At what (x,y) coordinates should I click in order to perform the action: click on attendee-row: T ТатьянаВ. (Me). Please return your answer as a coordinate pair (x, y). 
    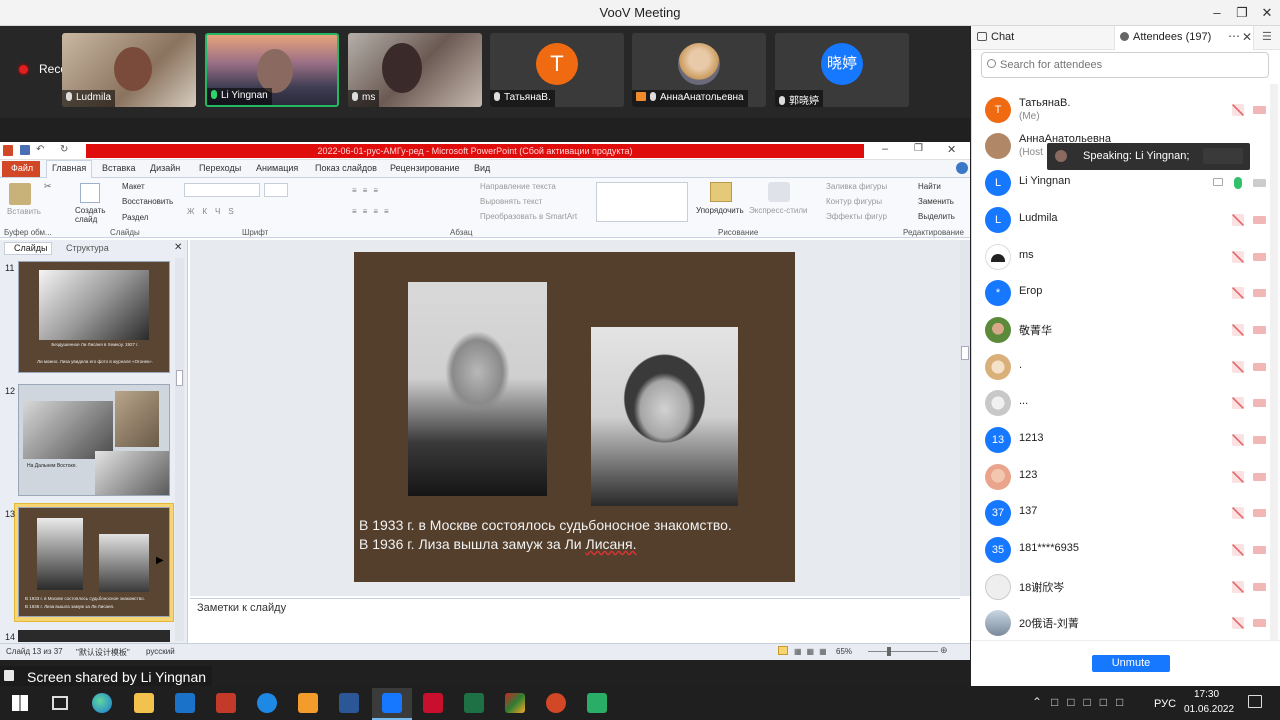
    Looking at the image, I should click on (1126, 110).